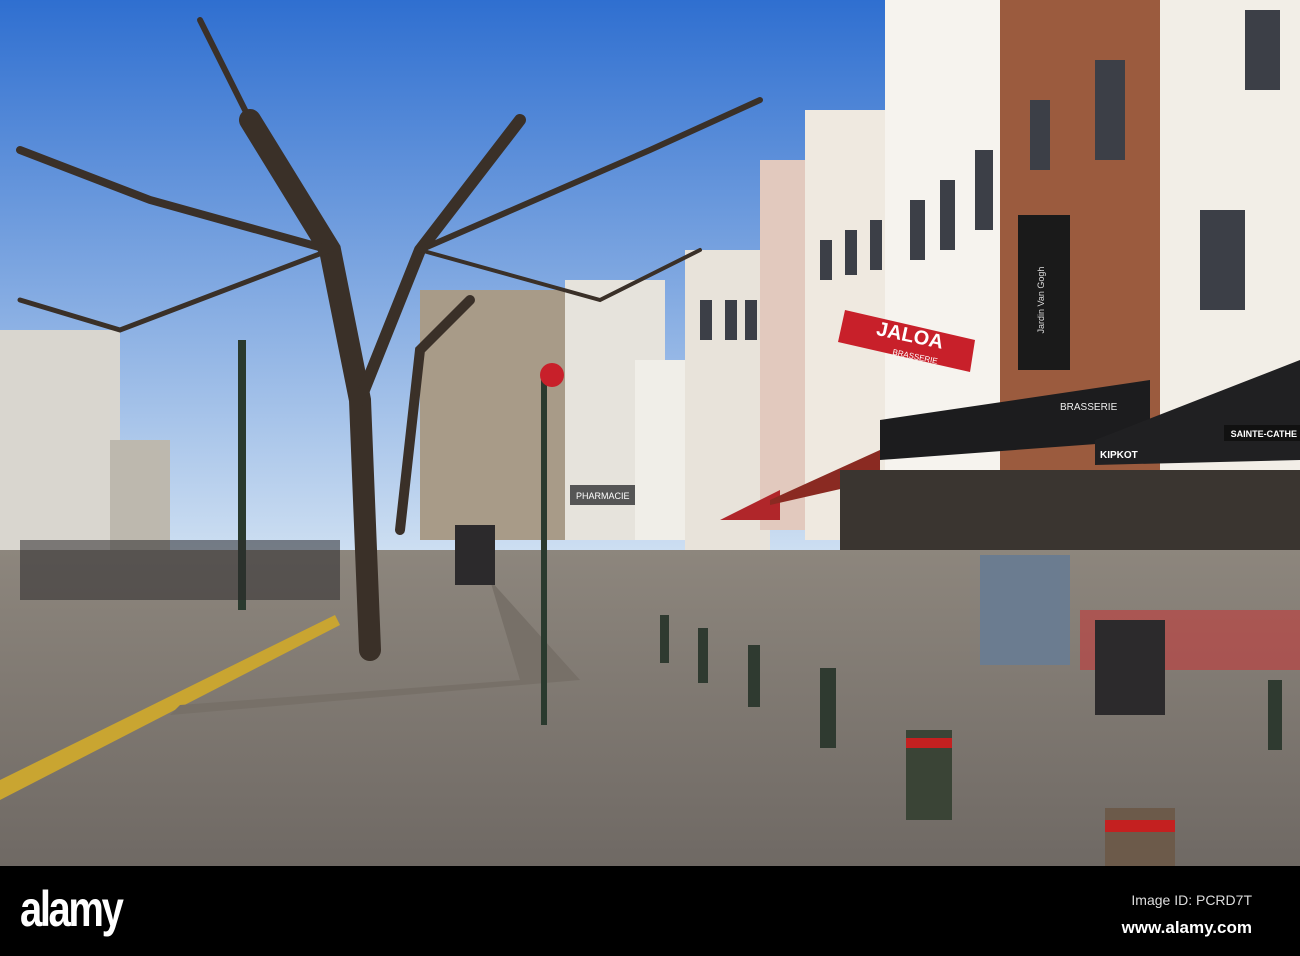  Describe the element at coordinates (1186, 927) in the screenshot. I see `alamy-url: www.alamy.com` at that location.